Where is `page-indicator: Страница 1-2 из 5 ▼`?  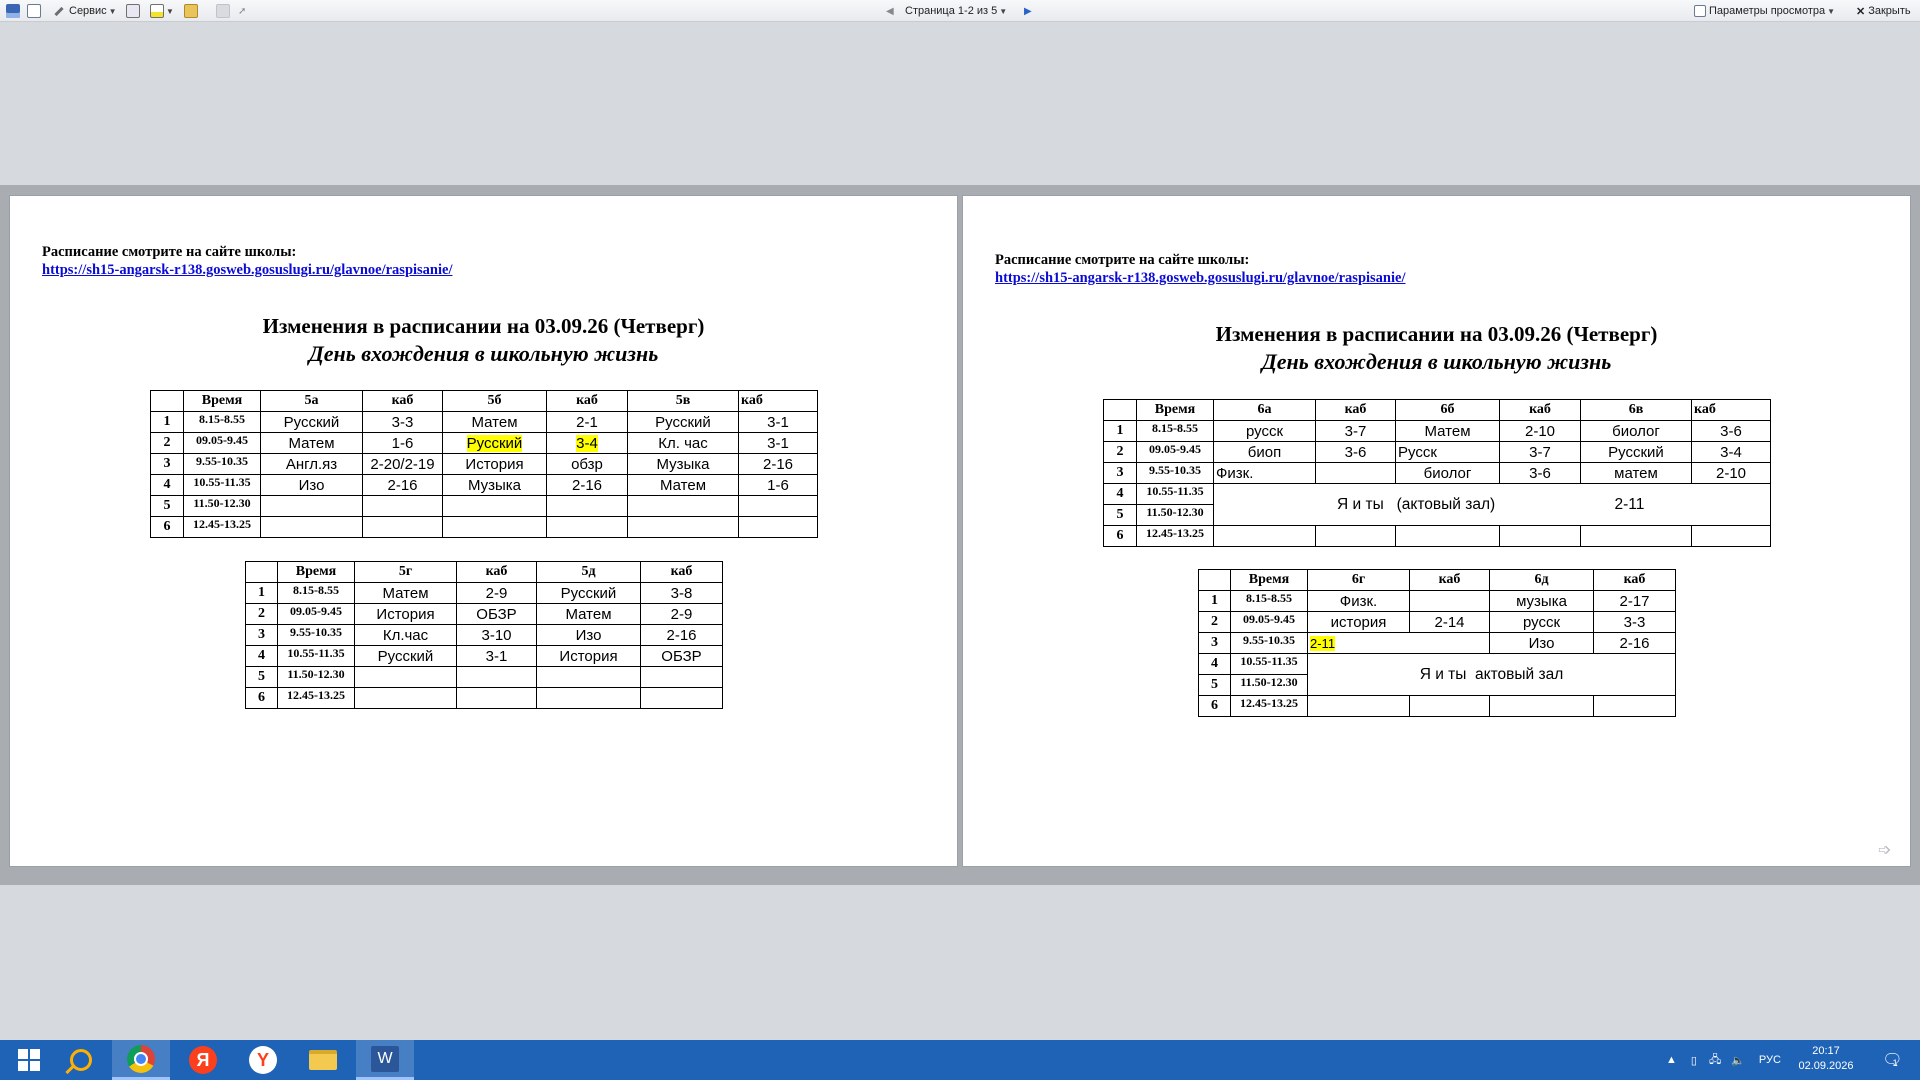
page-indicator: Страница 1-2 из 5 ▼ is located at coordinates (956, 11).